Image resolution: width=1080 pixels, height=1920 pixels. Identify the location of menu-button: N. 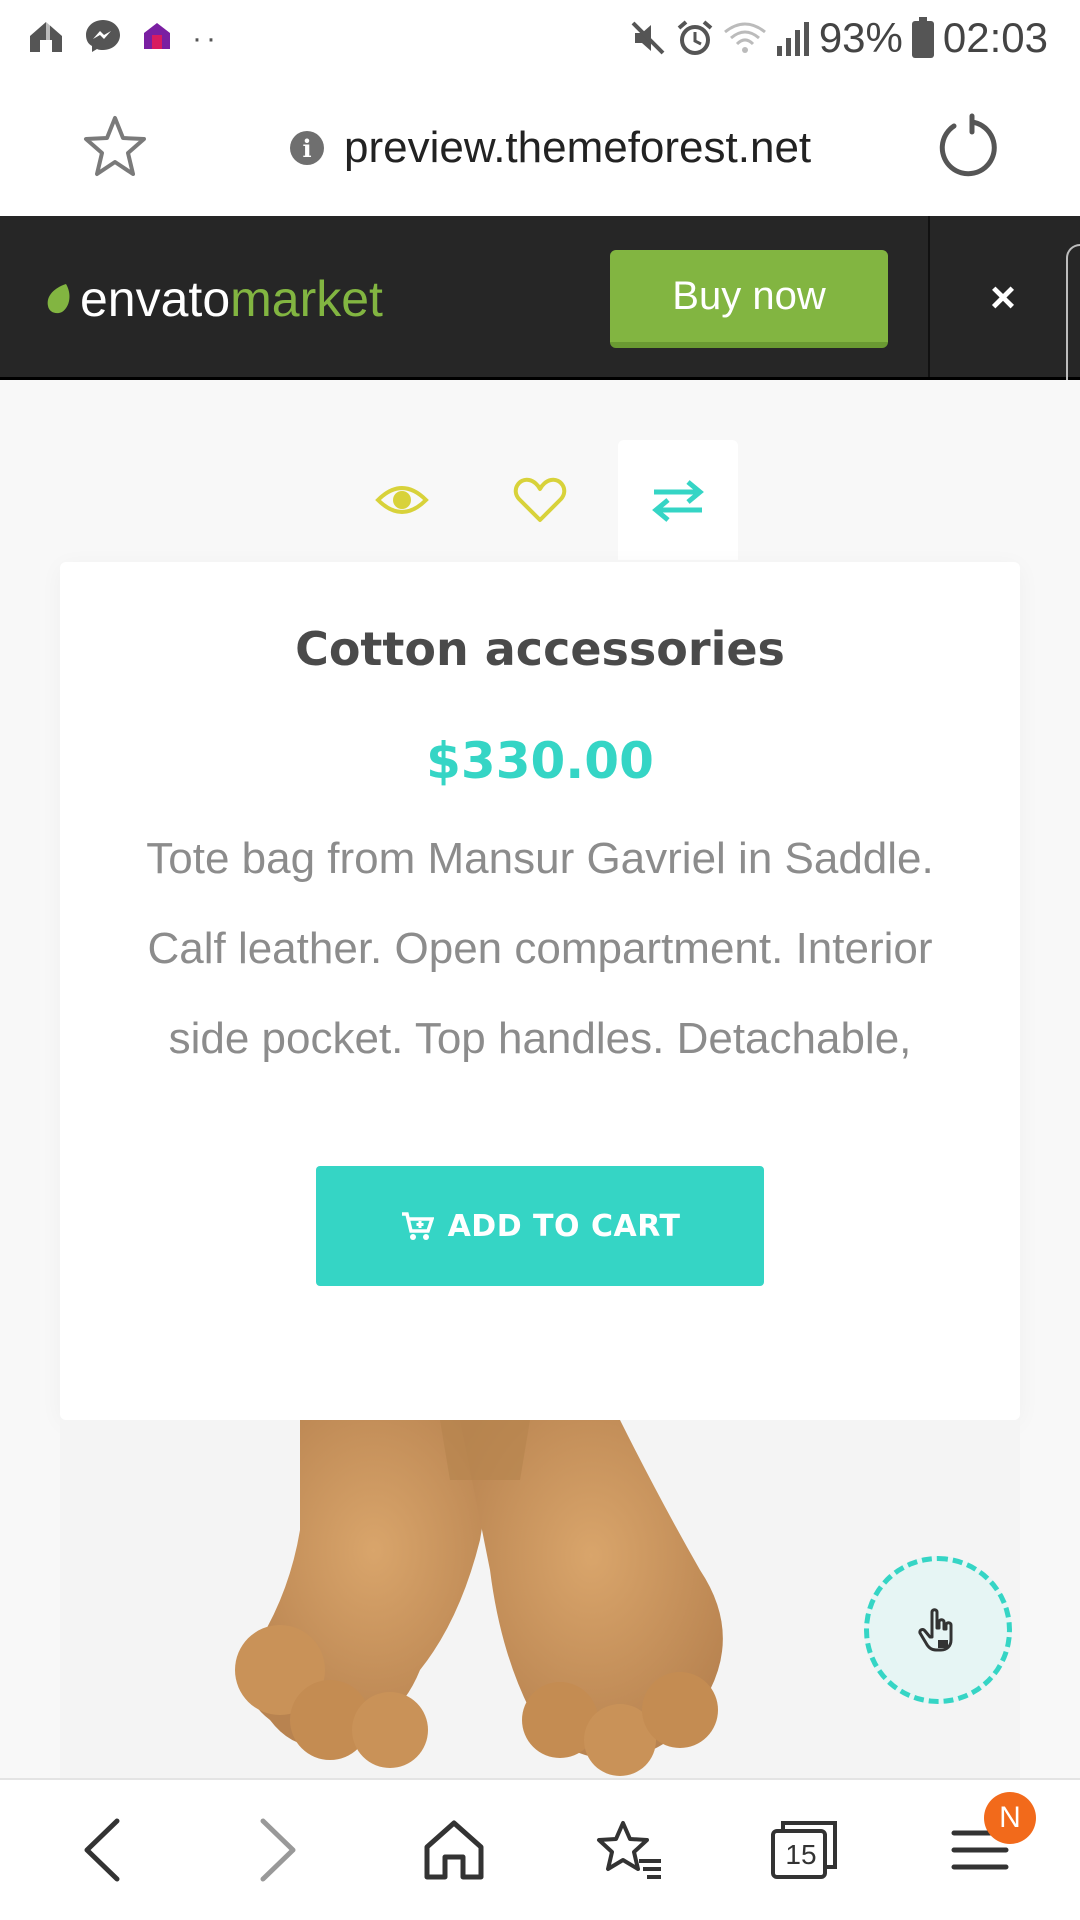
(988, 1841).